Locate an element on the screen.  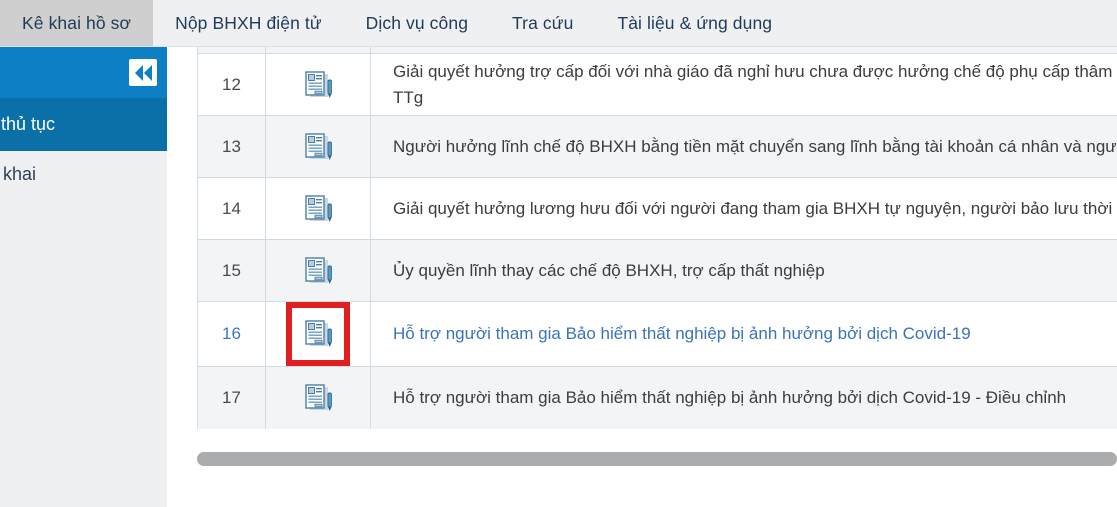
scrollbar-thumb is located at coordinates (657, 459).